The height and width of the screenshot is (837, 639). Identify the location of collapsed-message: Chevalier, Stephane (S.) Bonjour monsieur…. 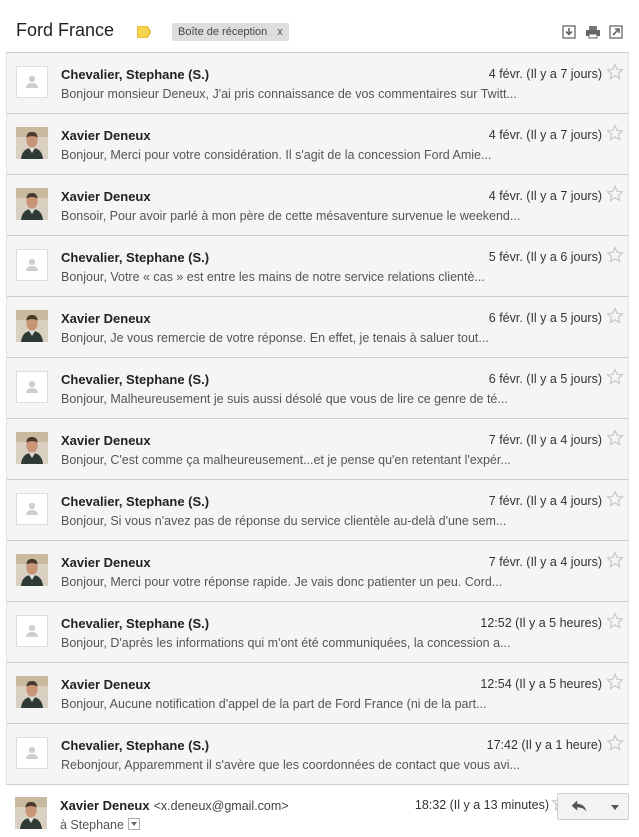
(317, 83).